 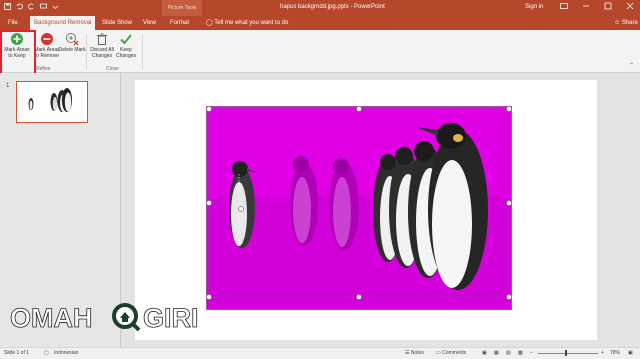 What do you see at coordinates (630, 7) in the screenshot?
I see `close-icon` at bounding box center [630, 7].